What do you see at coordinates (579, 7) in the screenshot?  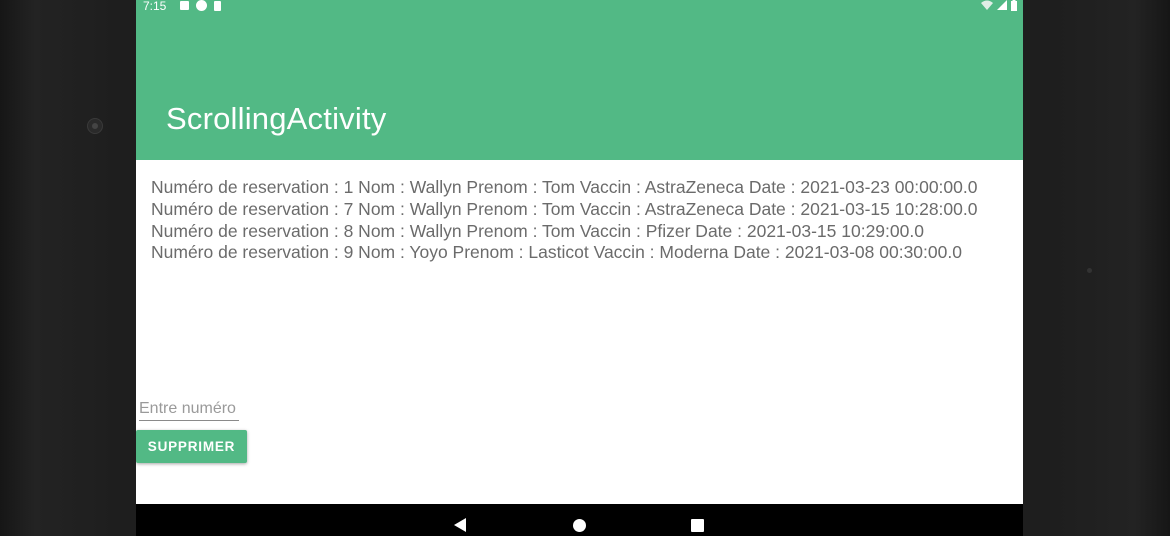 I see `status-bar: 7:15` at bounding box center [579, 7].